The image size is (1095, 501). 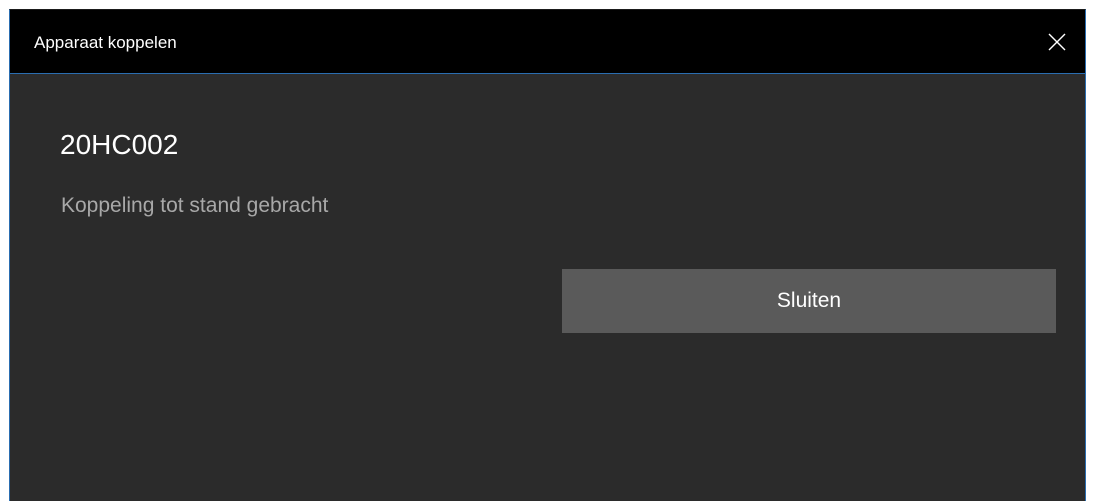 I want to click on close-icon, so click(x=1057, y=41).